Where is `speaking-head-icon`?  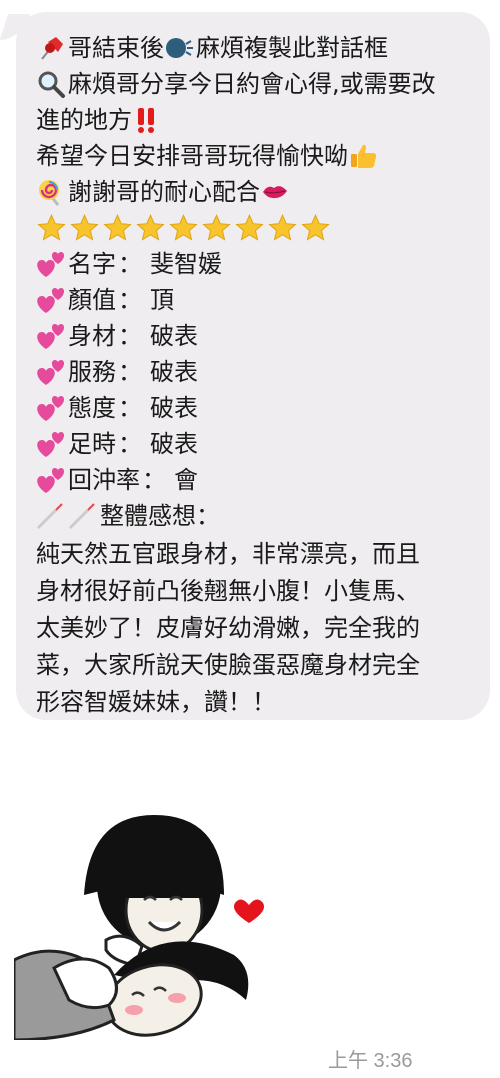
speaking-head-icon is located at coordinates (179, 48).